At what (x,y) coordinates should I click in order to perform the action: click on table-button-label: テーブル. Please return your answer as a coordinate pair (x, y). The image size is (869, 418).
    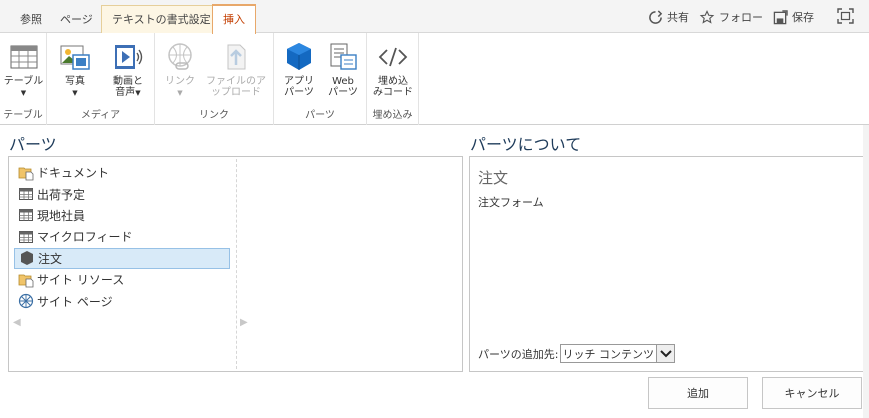
    Looking at the image, I should click on (23, 81).